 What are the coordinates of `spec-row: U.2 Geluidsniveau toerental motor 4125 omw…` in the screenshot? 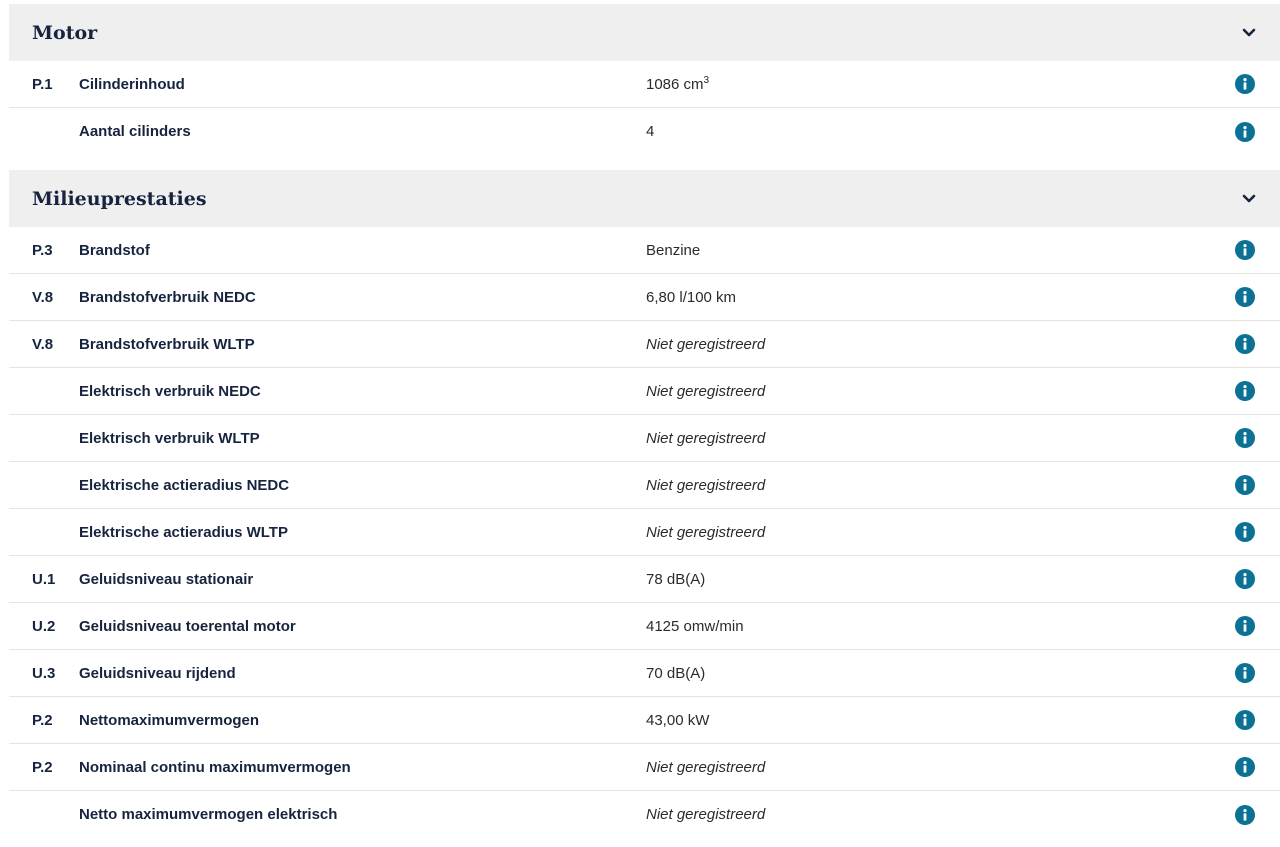 It's located at (644, 626).